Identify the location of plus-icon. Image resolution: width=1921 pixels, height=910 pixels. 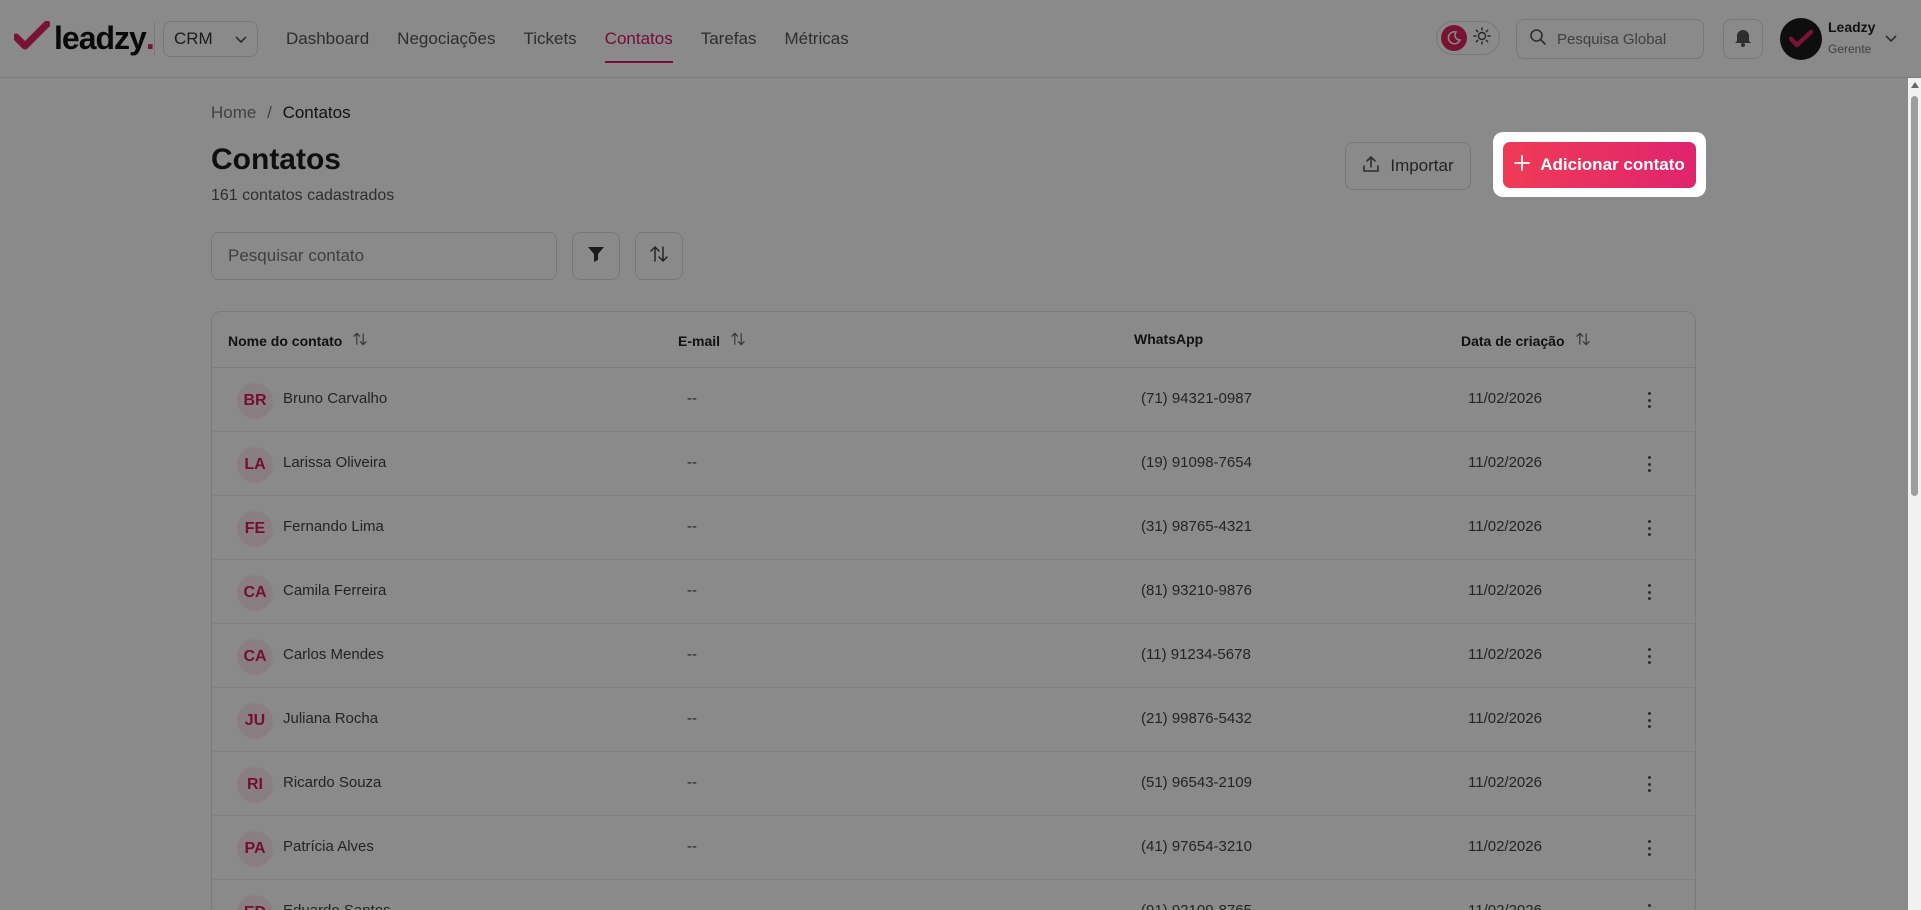
(1522, 165).